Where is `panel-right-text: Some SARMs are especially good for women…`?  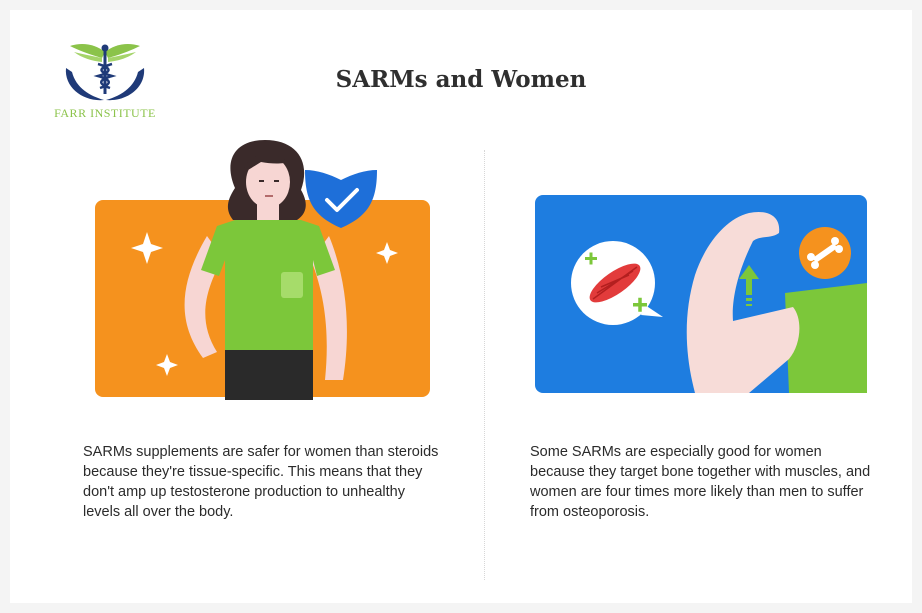
panel-right-text: Some SARMs are especially good for women… is located at coordinates (700, 482).